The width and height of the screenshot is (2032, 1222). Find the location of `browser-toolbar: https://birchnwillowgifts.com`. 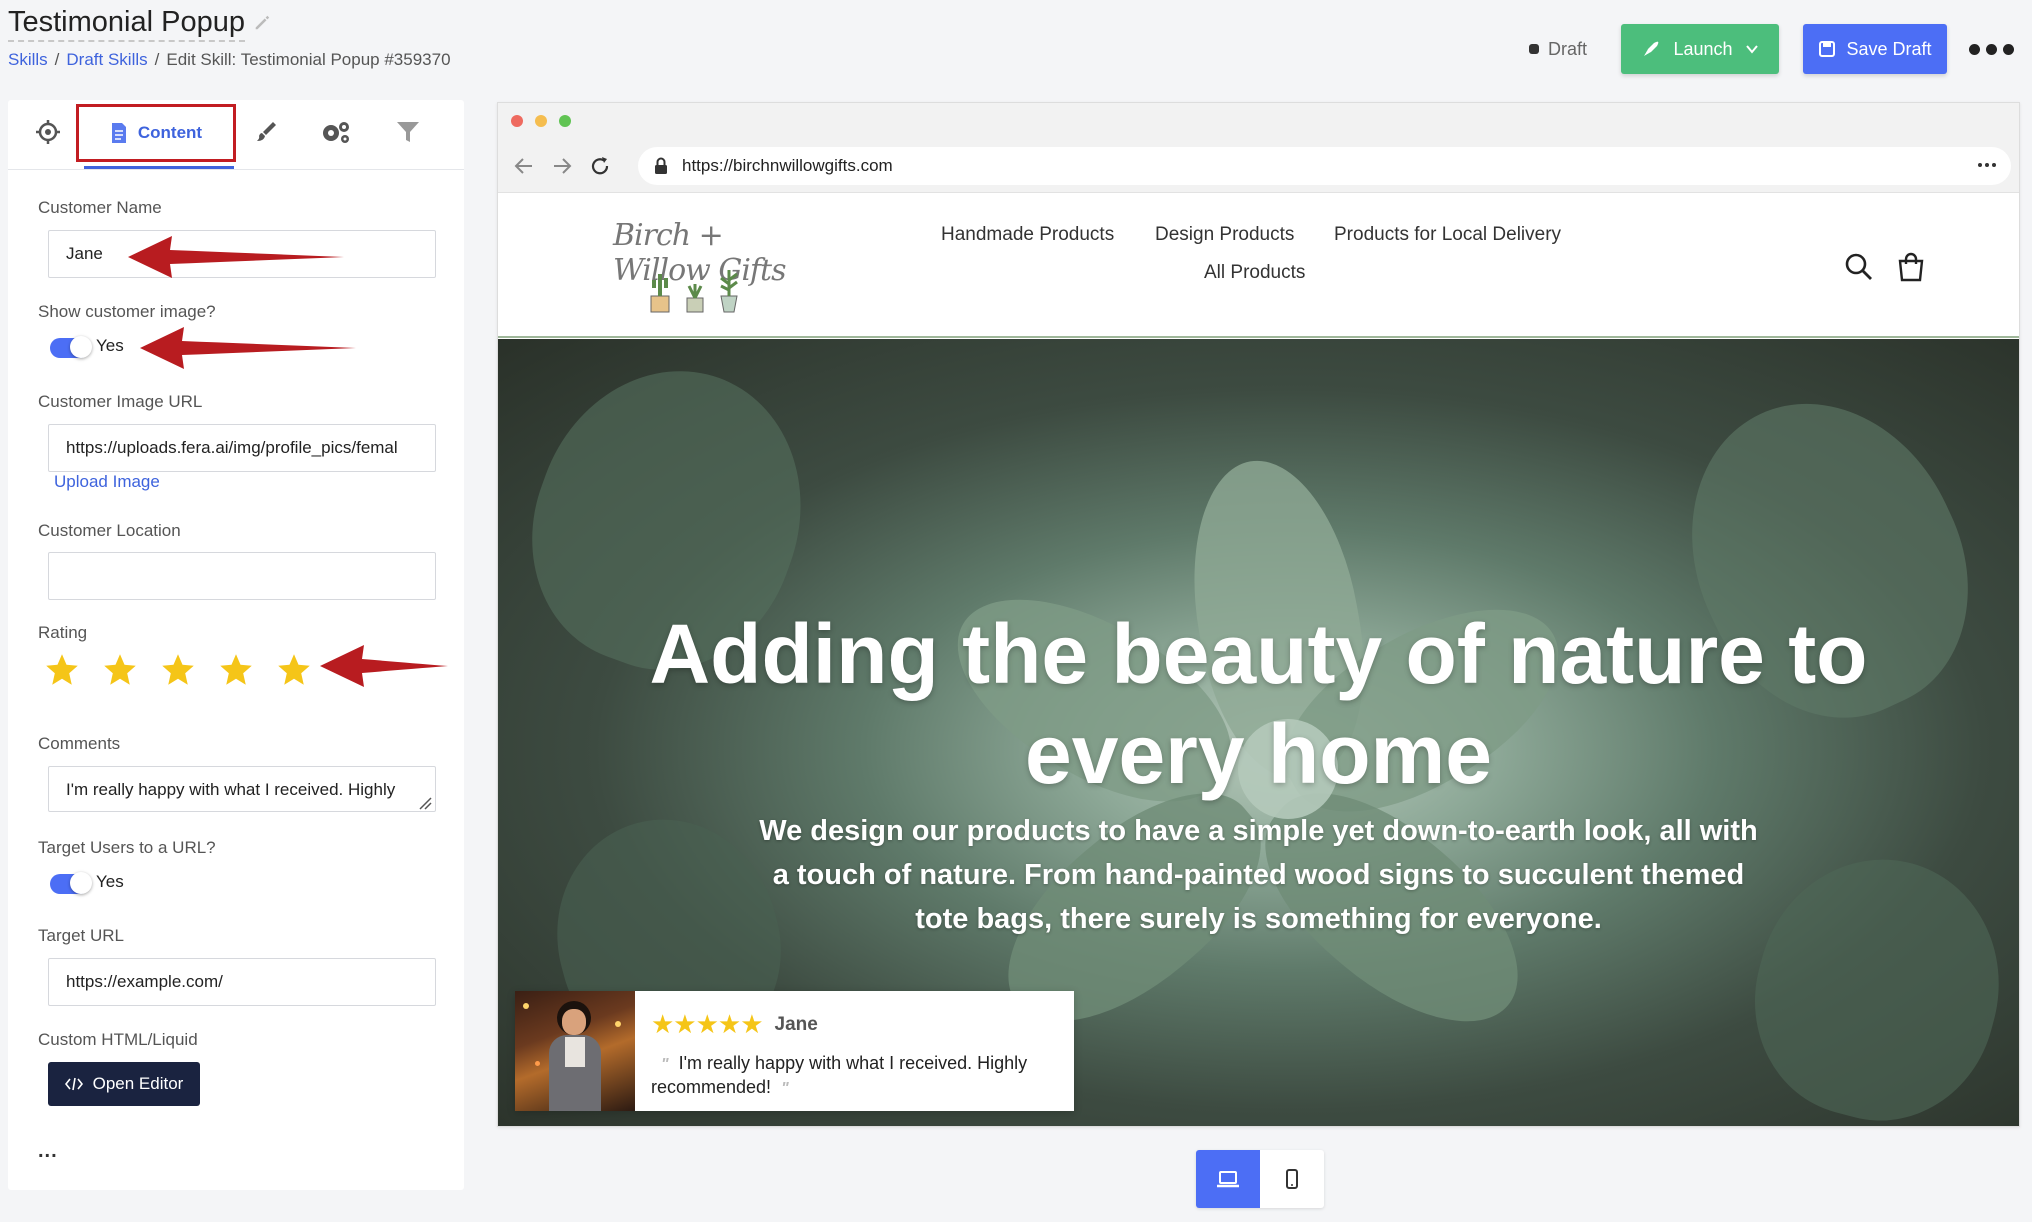

browser-toolbar: https://birchnwillowgifts.com is located at coordinates (1258, 166).